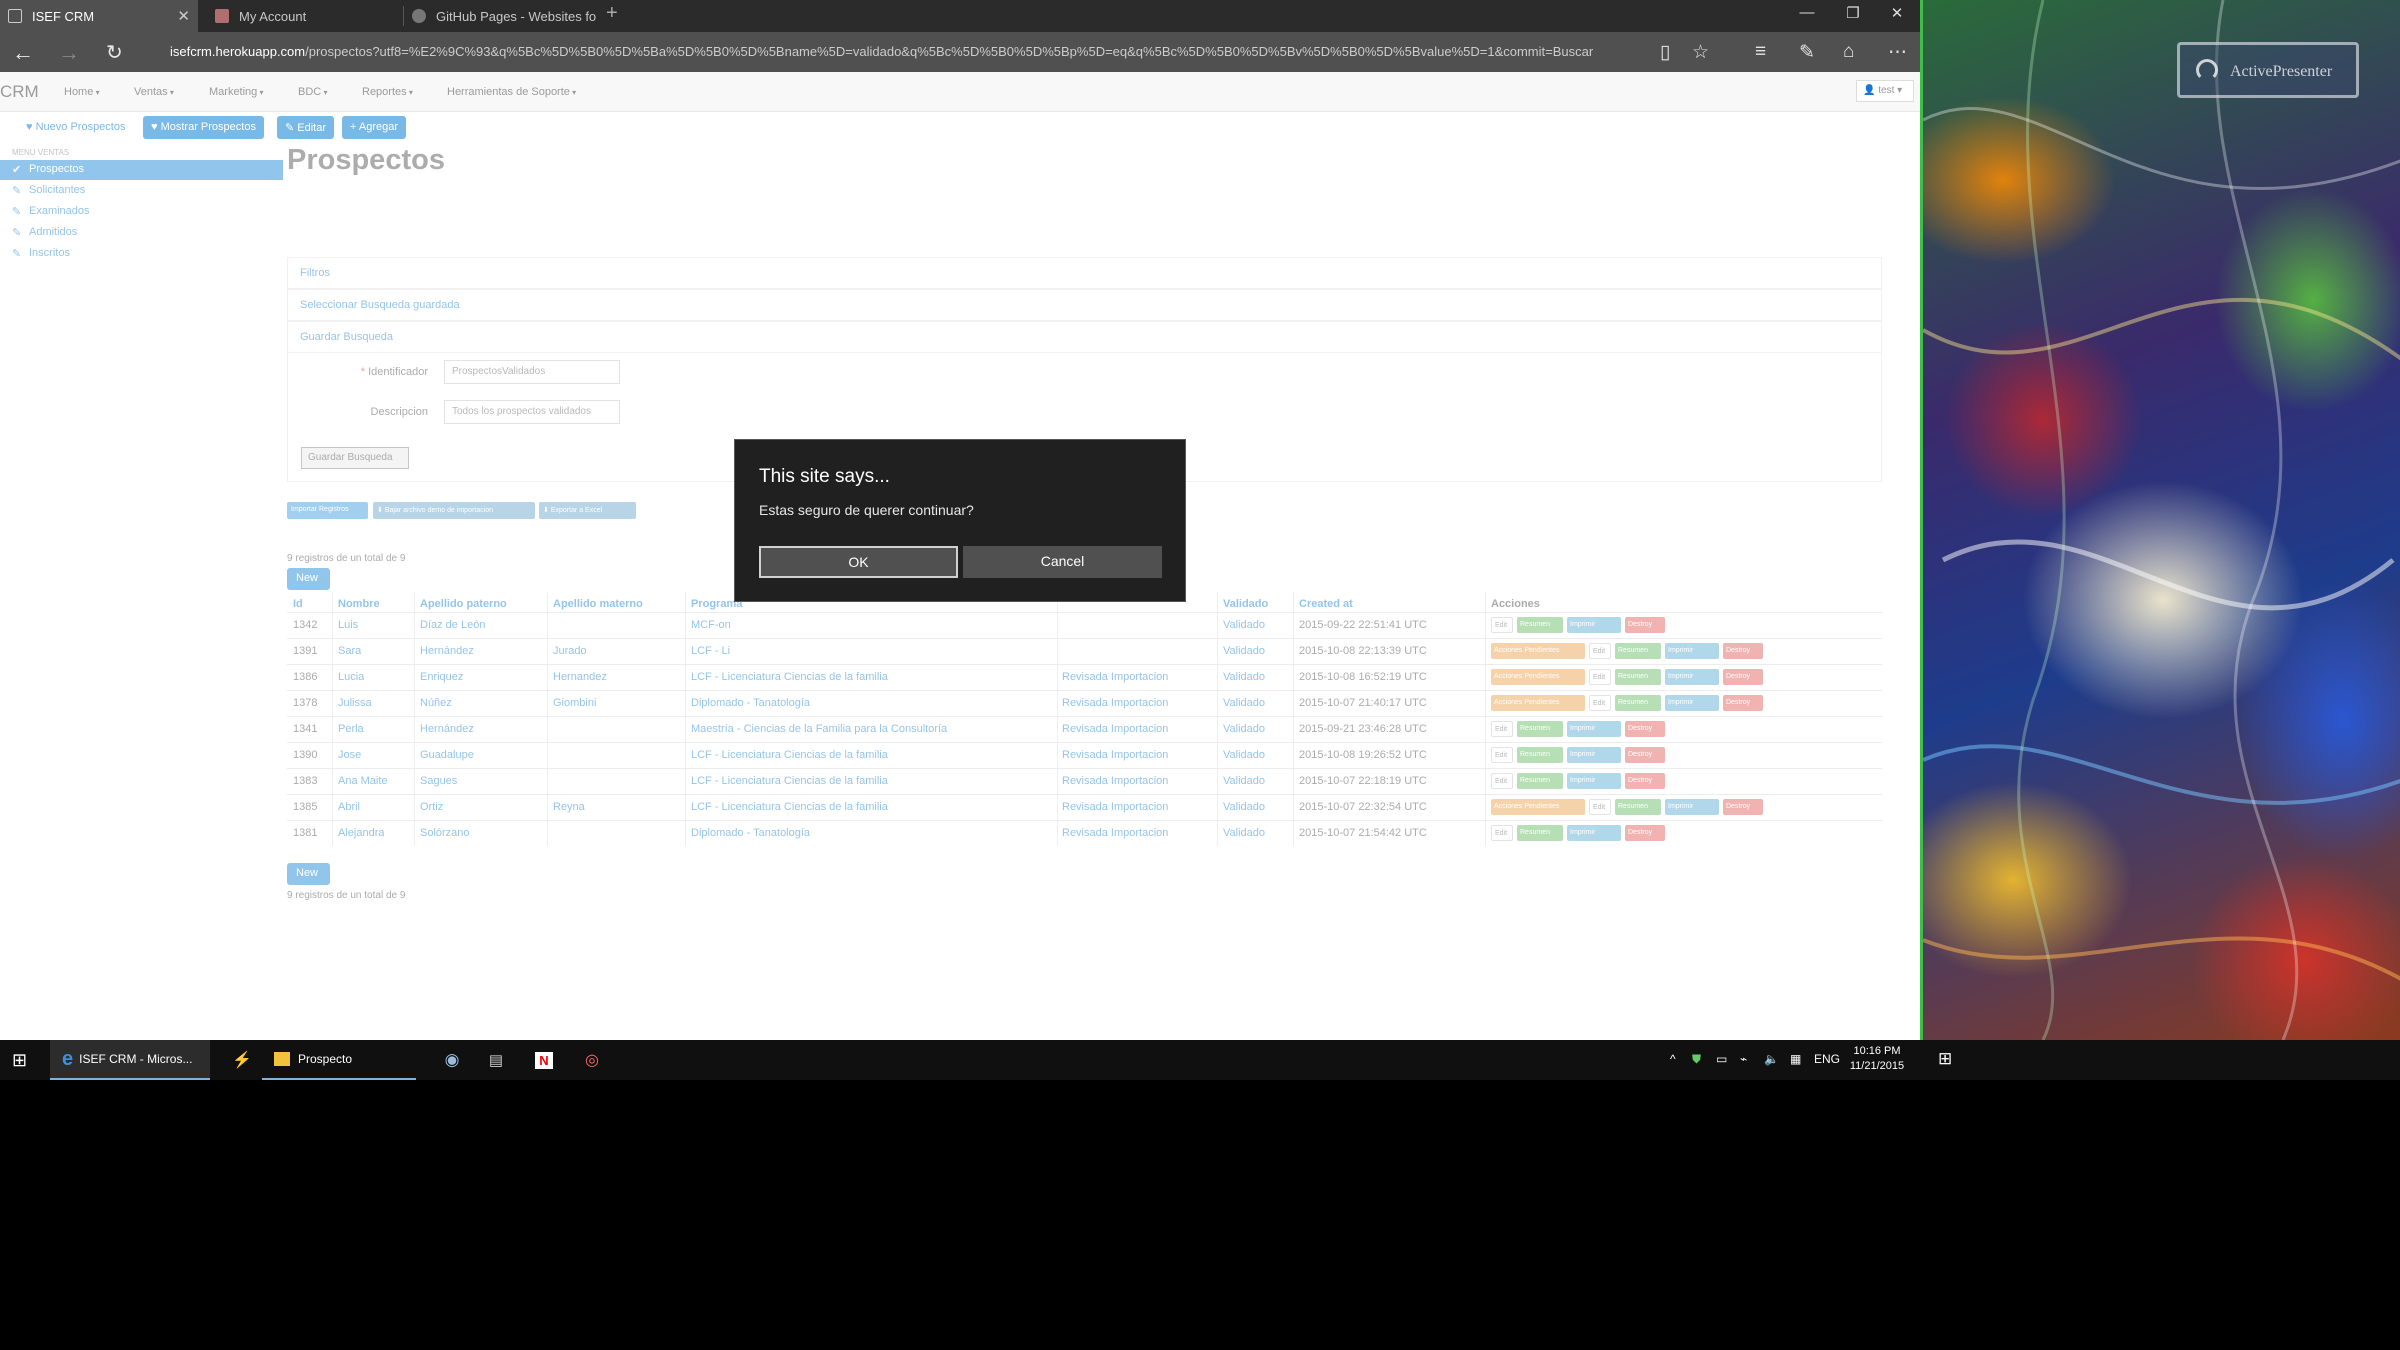 The height and width of the screenshot is (1350, 2400). Describe the element at coordinates (353, 127) in the screenshot. I see `plus-icon: +` at that location.